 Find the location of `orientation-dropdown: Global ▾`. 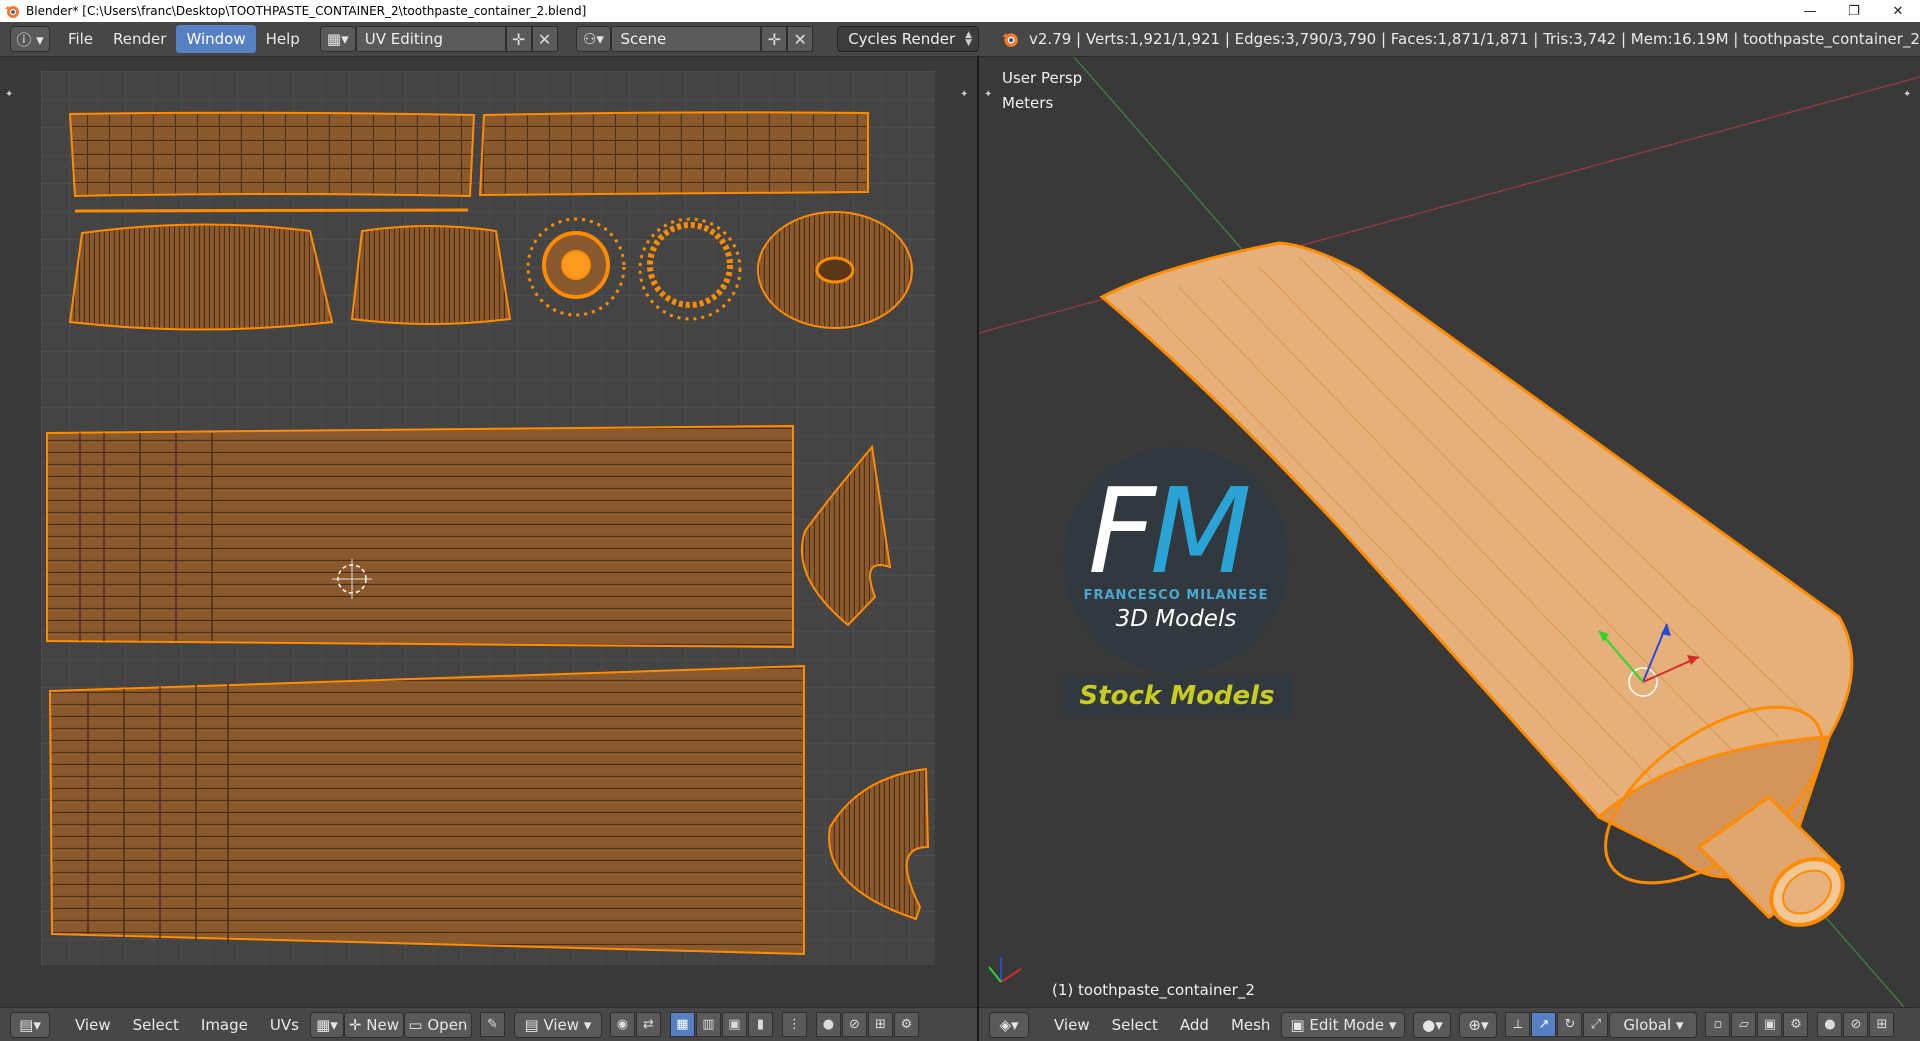

orientation-dropdown: Global ▾ is located at coordinates (1653, 1024).